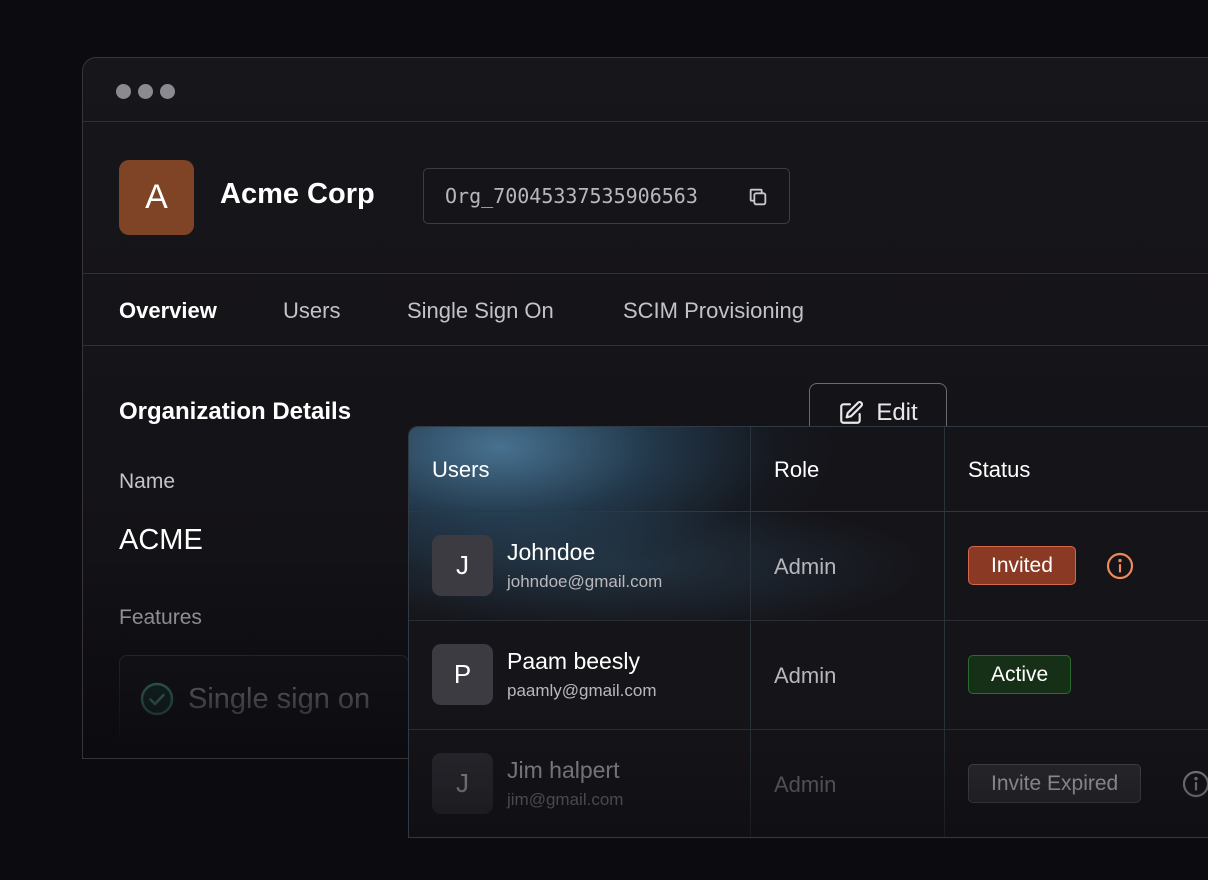  Describe the element at coordinates (147, 481) in the screenshot. I see `name-label: Name` at that location.